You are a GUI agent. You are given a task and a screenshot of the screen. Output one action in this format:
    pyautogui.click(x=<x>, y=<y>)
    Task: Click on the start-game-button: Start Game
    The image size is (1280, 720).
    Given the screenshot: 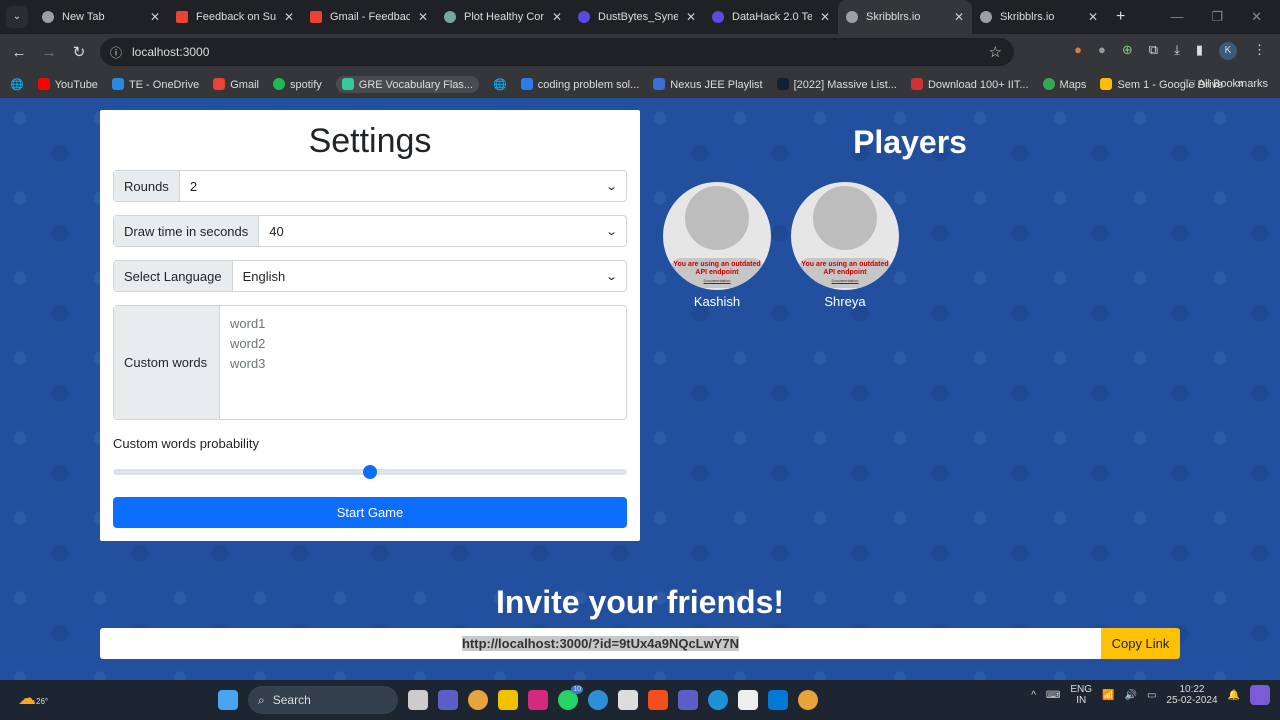 What is the action you would take?
    pyautogui.click(x=370, y=512)
    